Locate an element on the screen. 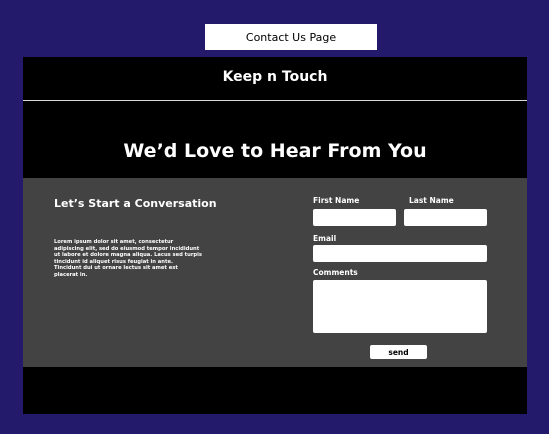  hero-heading: We’d Love to Hear From You is located at coordinates (275, 151).